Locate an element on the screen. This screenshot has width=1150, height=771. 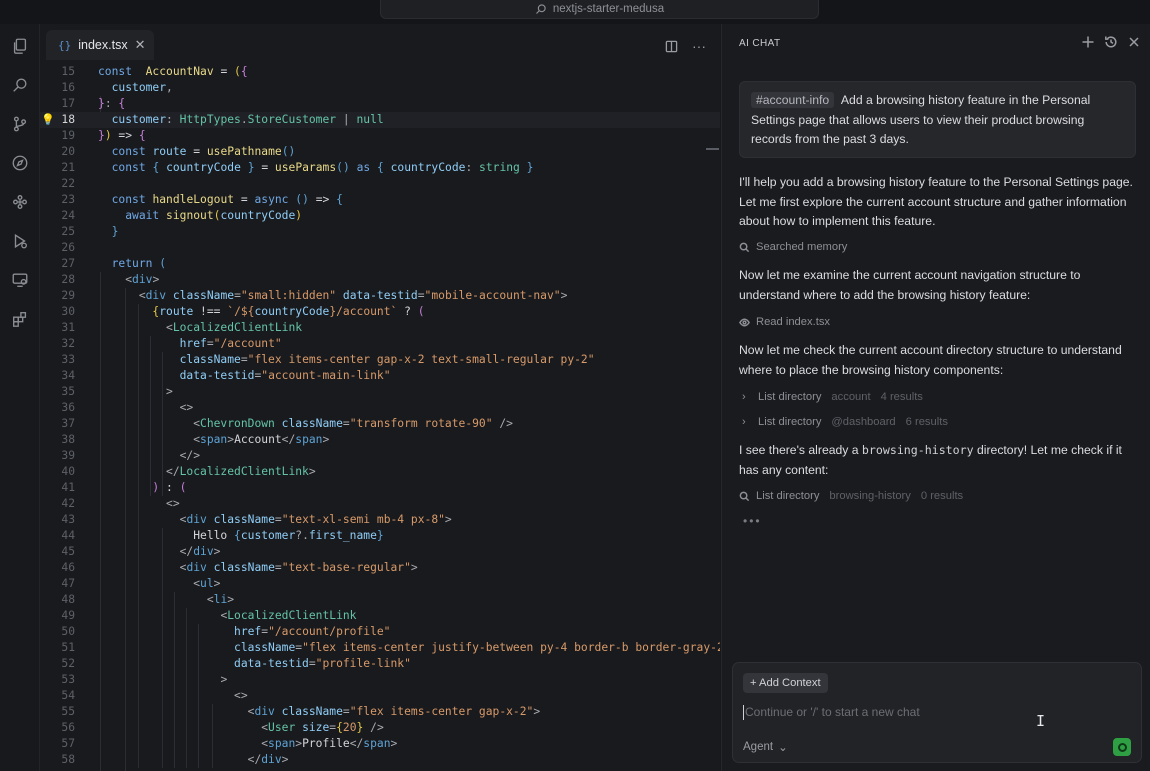
code-line: 32 href="/account" is located at coordinates (380, 344).